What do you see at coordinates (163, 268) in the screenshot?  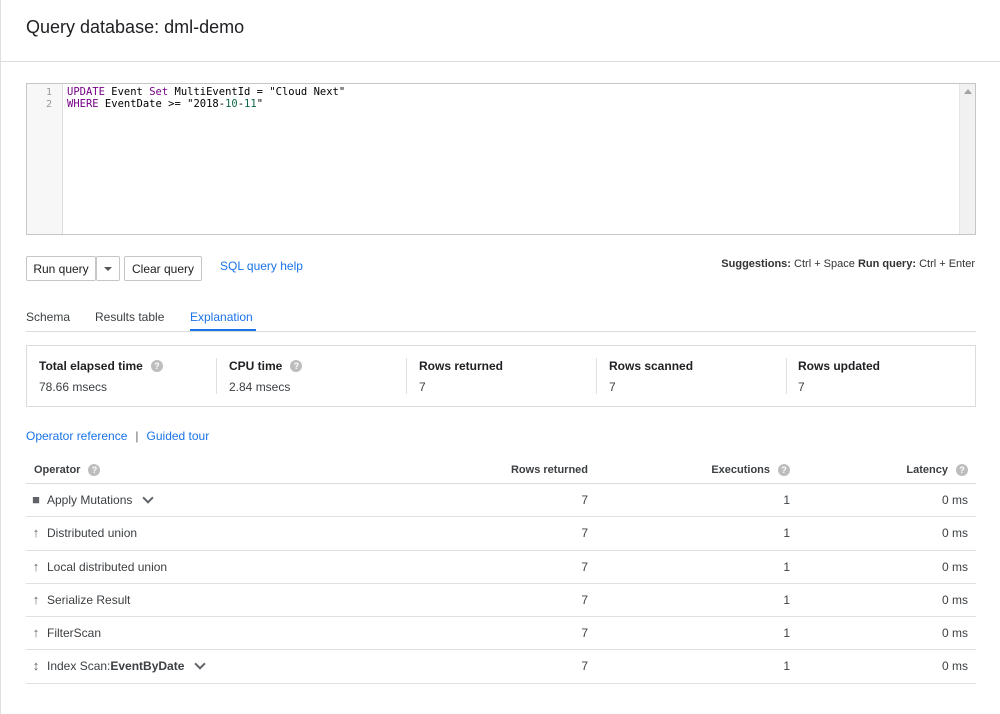 I see `clear-query-button: Clear query` at bounding box center [163, 268].